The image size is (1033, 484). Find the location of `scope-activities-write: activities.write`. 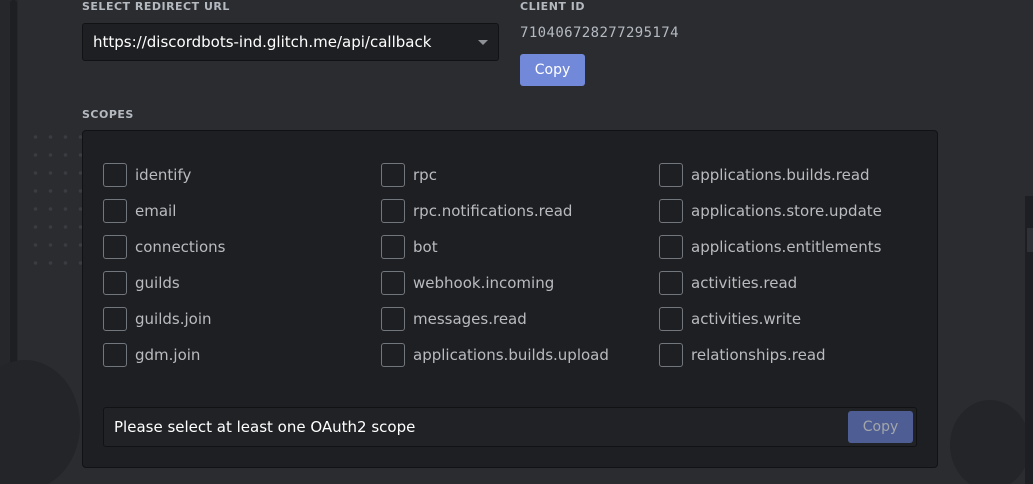

scope-activities-write: activities.write is located at coordinates (730, 319).